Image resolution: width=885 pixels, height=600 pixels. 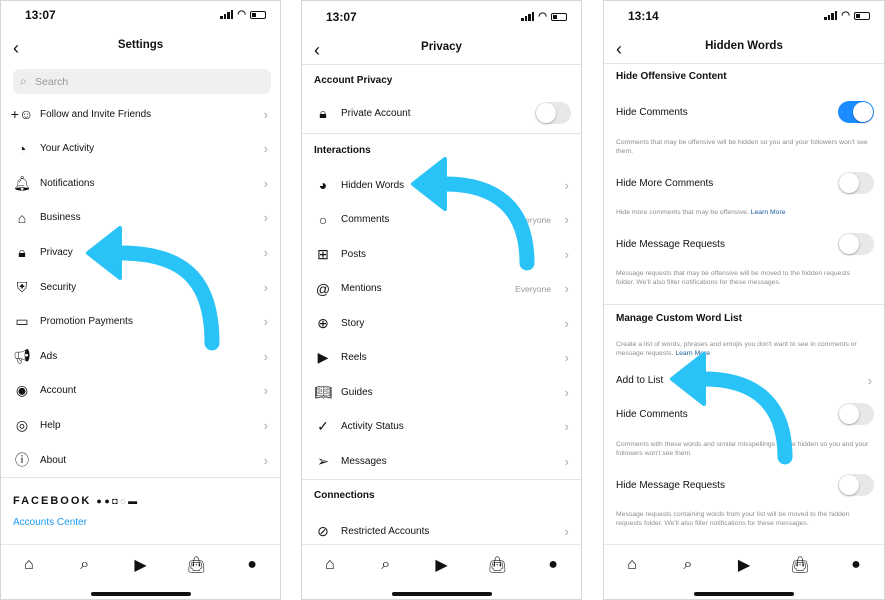 I want to click on list-item-activity-status: ✓ Activity Status ›, so click(x=441, y=427).